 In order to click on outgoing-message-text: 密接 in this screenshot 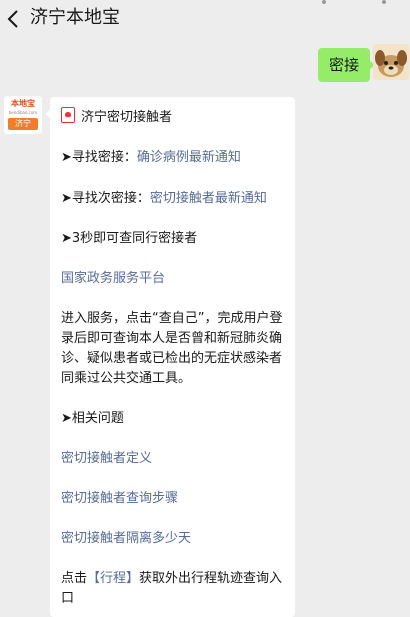, I will do `click(344, 65)`.